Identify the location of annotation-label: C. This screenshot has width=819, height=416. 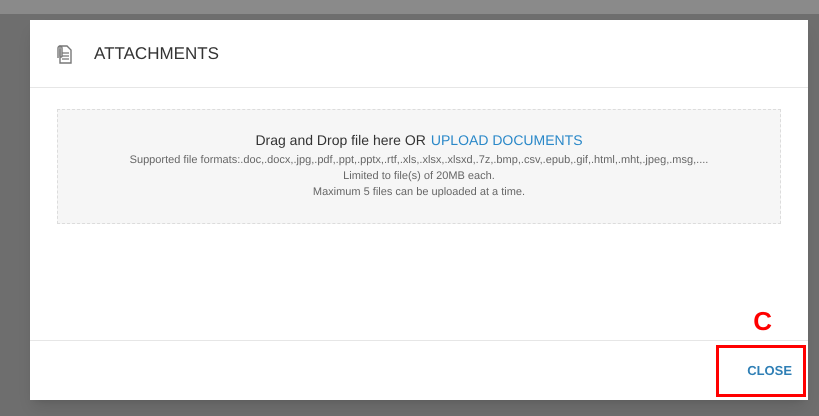
(762, 321).